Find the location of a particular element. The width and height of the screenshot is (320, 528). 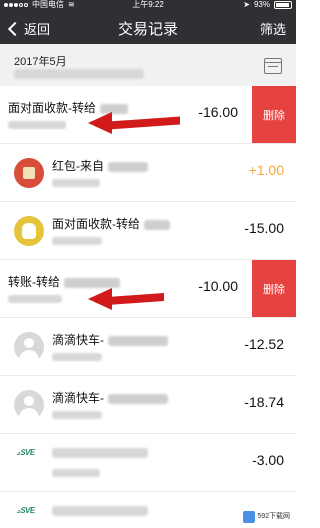

list-item: 面对面收款-转给 -15.00 is located at coordinates (148, 231).